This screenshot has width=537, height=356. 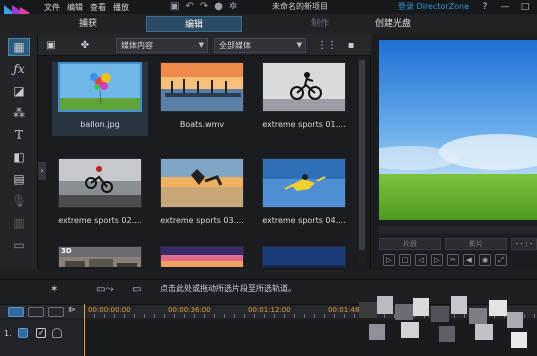 What do you see at coordinates (410, 244) in the screenshot?
I see `clip-mode-button: 片段` at bounding box center [410, 244].